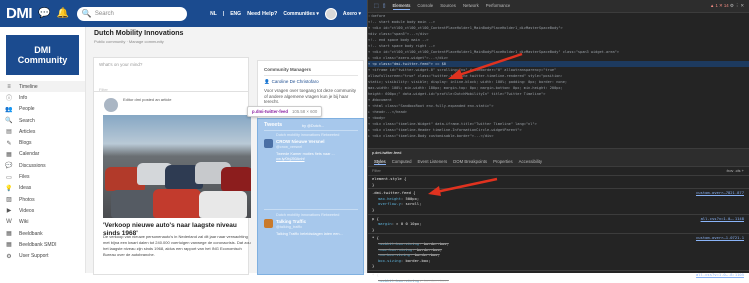  What do you see at coordinates (42, 188) in the screenshot?
I see `sidebar-item-ideas: 💡Ideas` at bounding box center [42, 188].